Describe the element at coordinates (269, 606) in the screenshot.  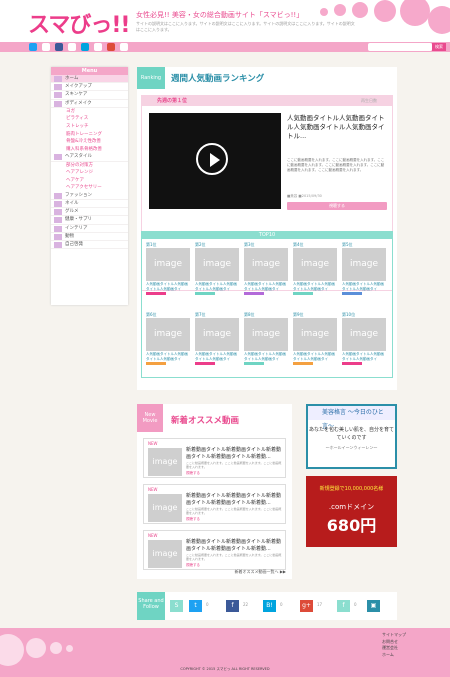
I see `hatena-share-icon: B!` at that location.